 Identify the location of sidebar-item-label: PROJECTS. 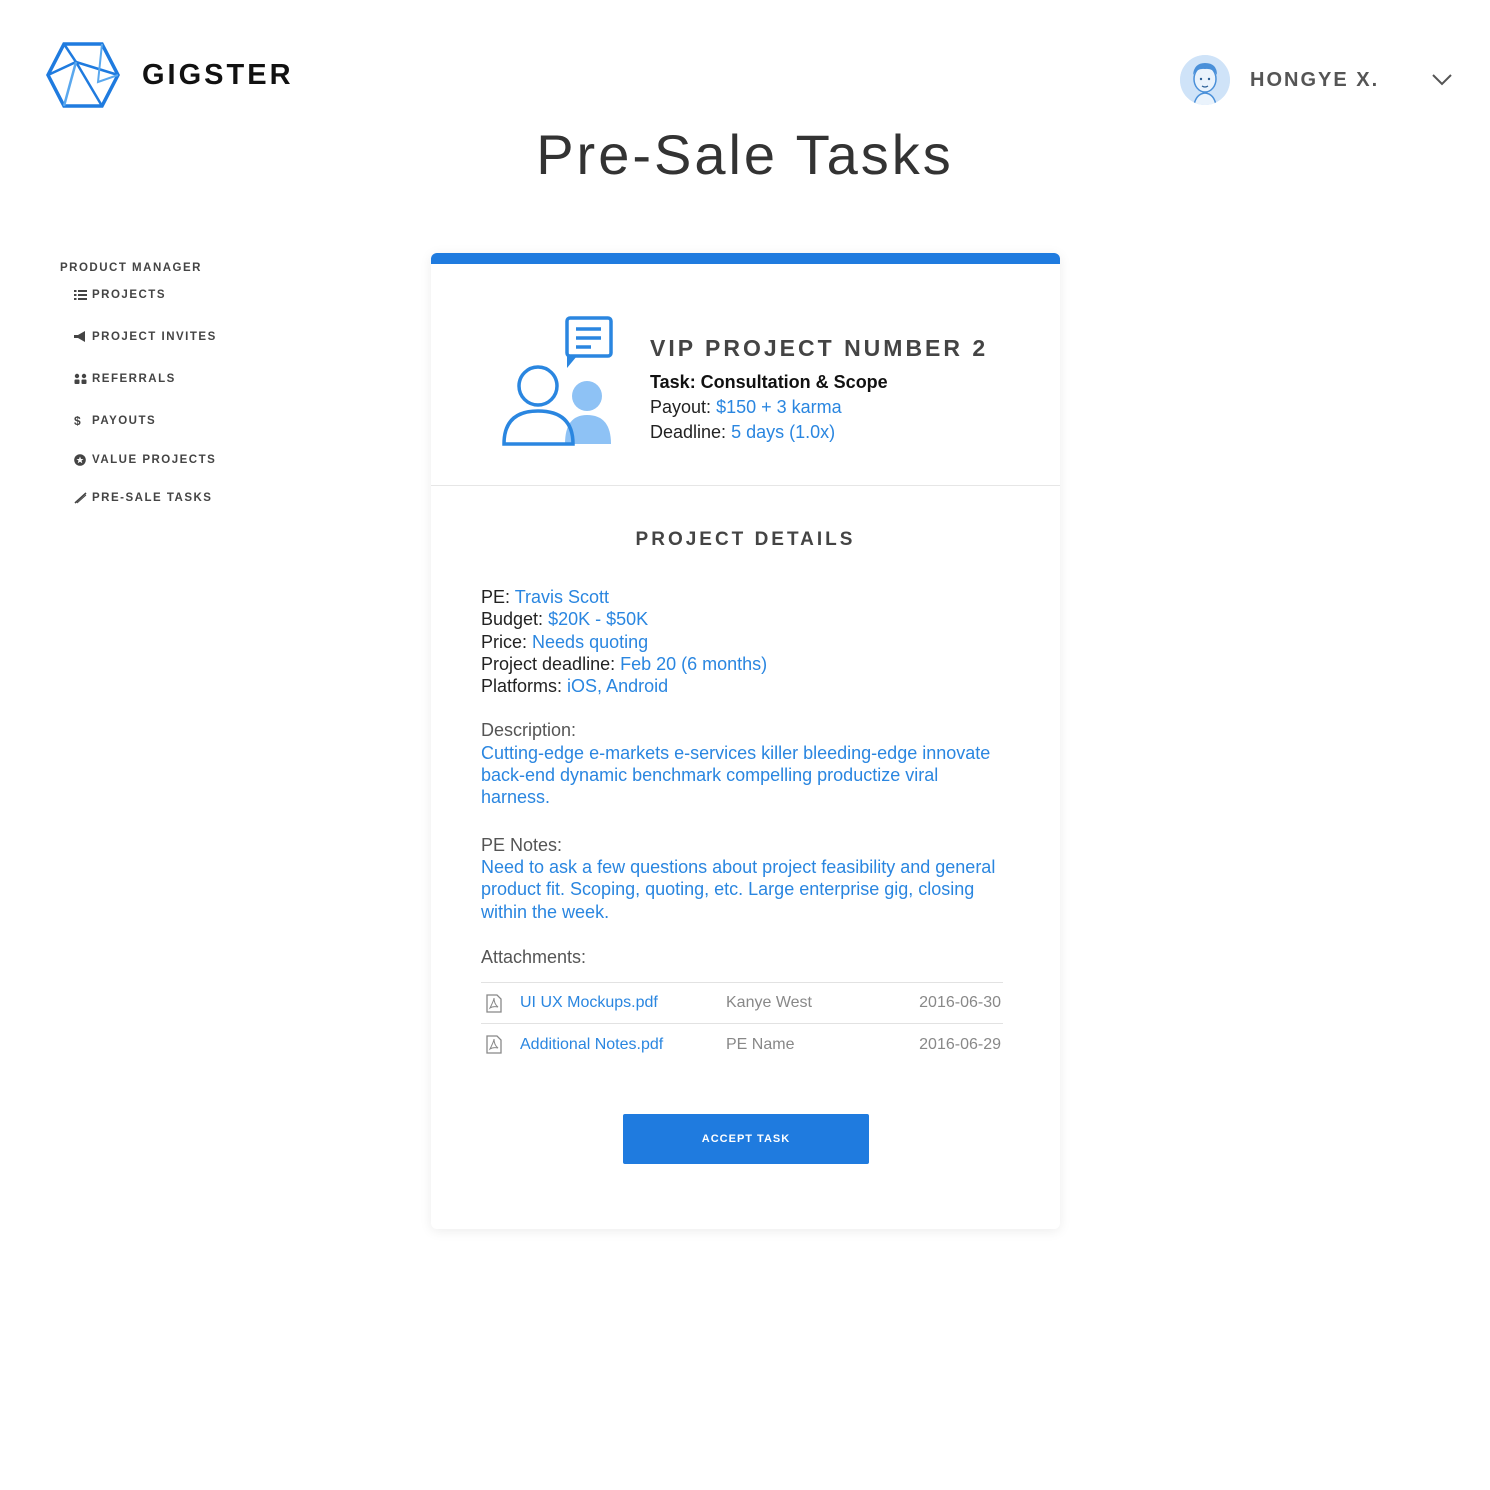
(129, 295).